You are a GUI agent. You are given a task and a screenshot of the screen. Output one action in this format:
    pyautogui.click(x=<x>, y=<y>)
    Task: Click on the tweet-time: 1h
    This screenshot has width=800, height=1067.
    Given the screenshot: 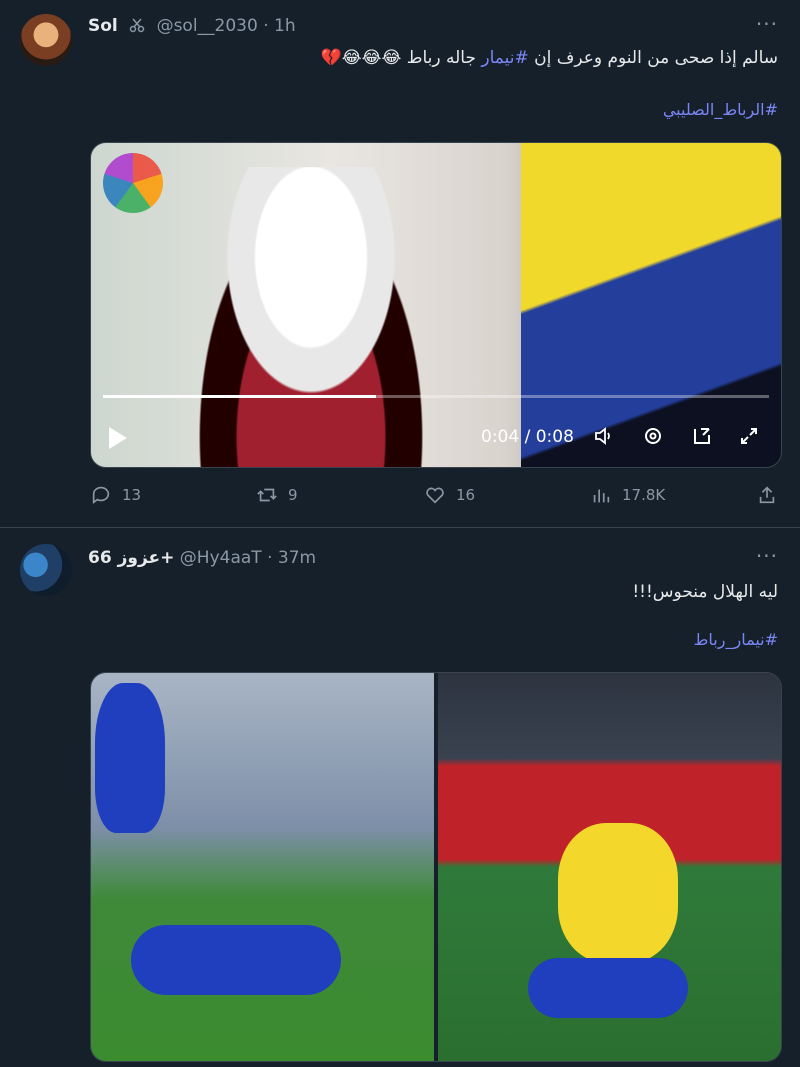 What is the action you would take?
    pyautogui.click(x=285, y=26)
    